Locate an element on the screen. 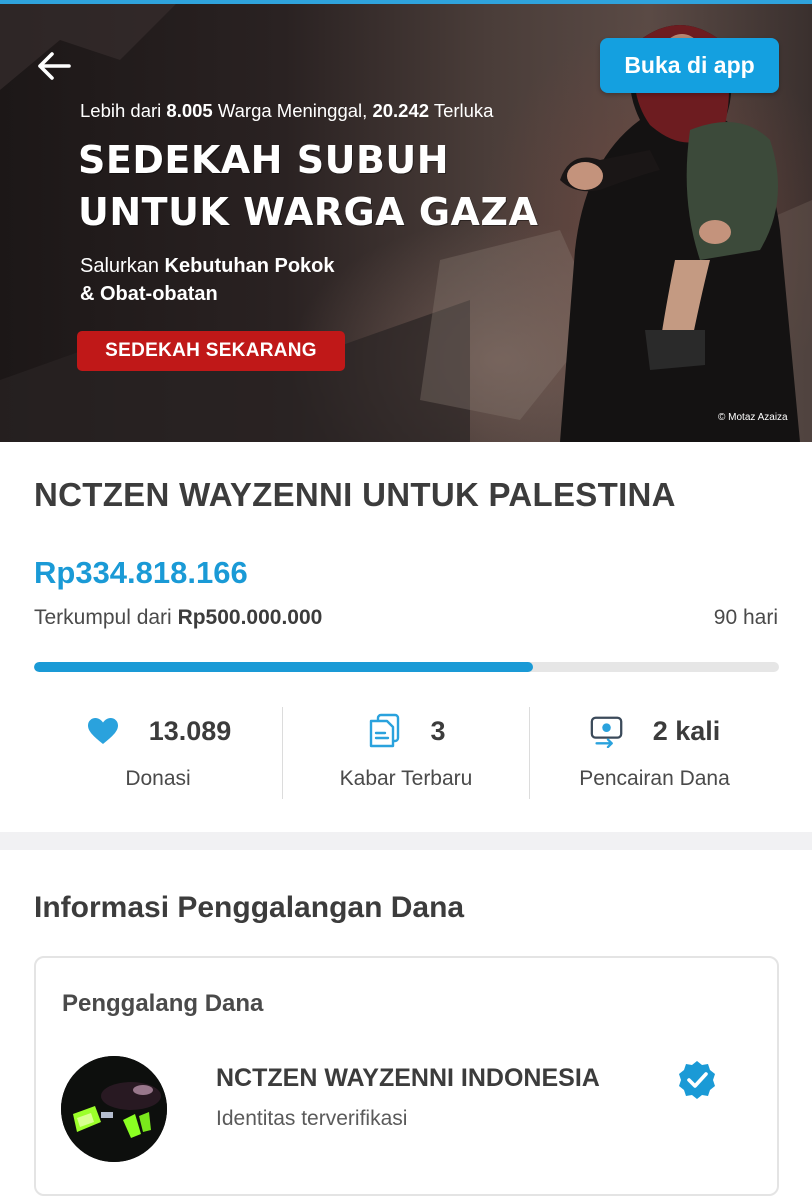  stat-label: Pencairan Dana is located at coordinates (654, 778).